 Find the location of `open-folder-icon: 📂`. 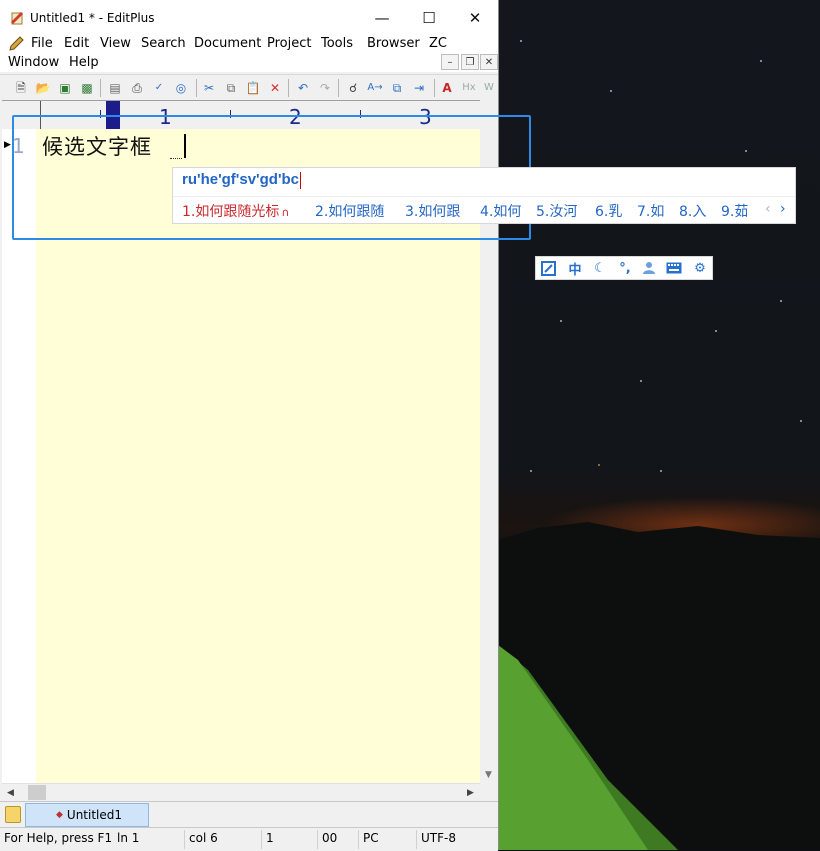

open-folder-icon: 📂 is located at coordinates (43, 88).